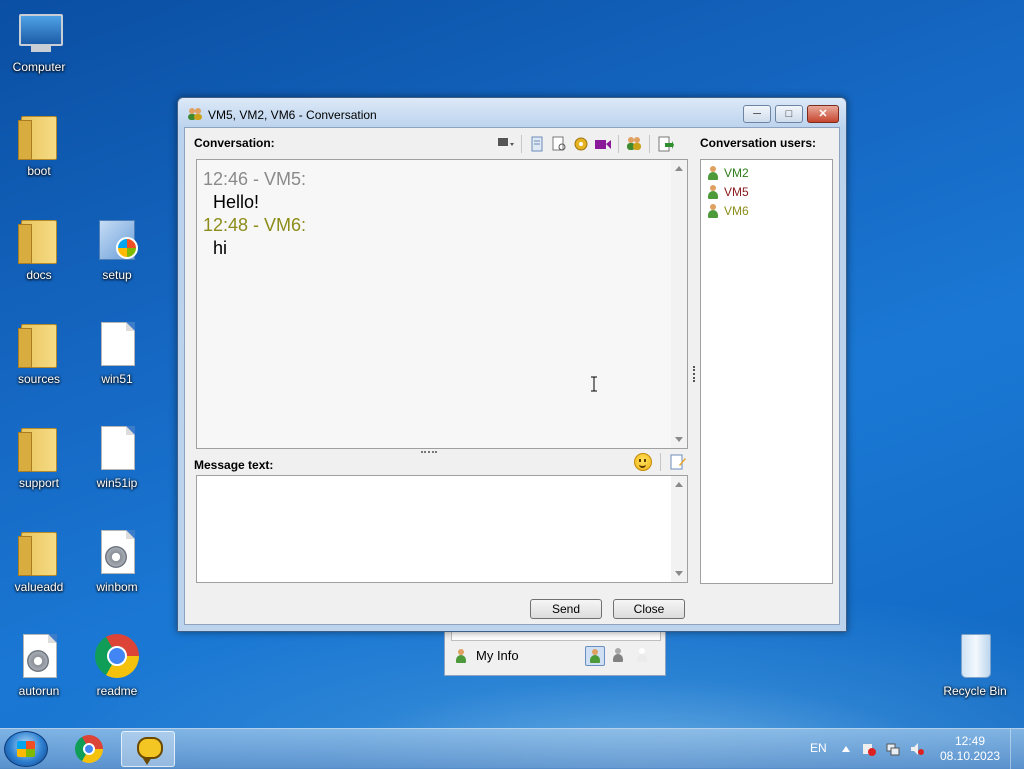 This screenshot has width=1024, height=769. What do you see at coordinates (39, 691) in the screenshot?
I see `desktop-icon-label: autorun` at bounding box center [39, 691].